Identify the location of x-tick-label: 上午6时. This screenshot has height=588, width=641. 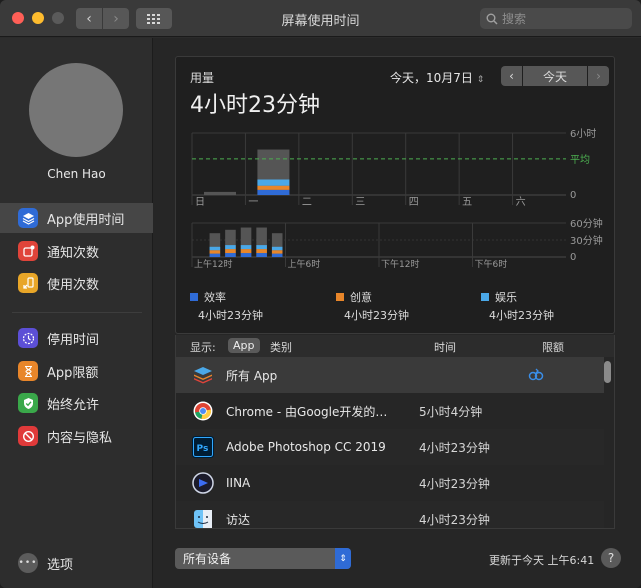
(304, 264).